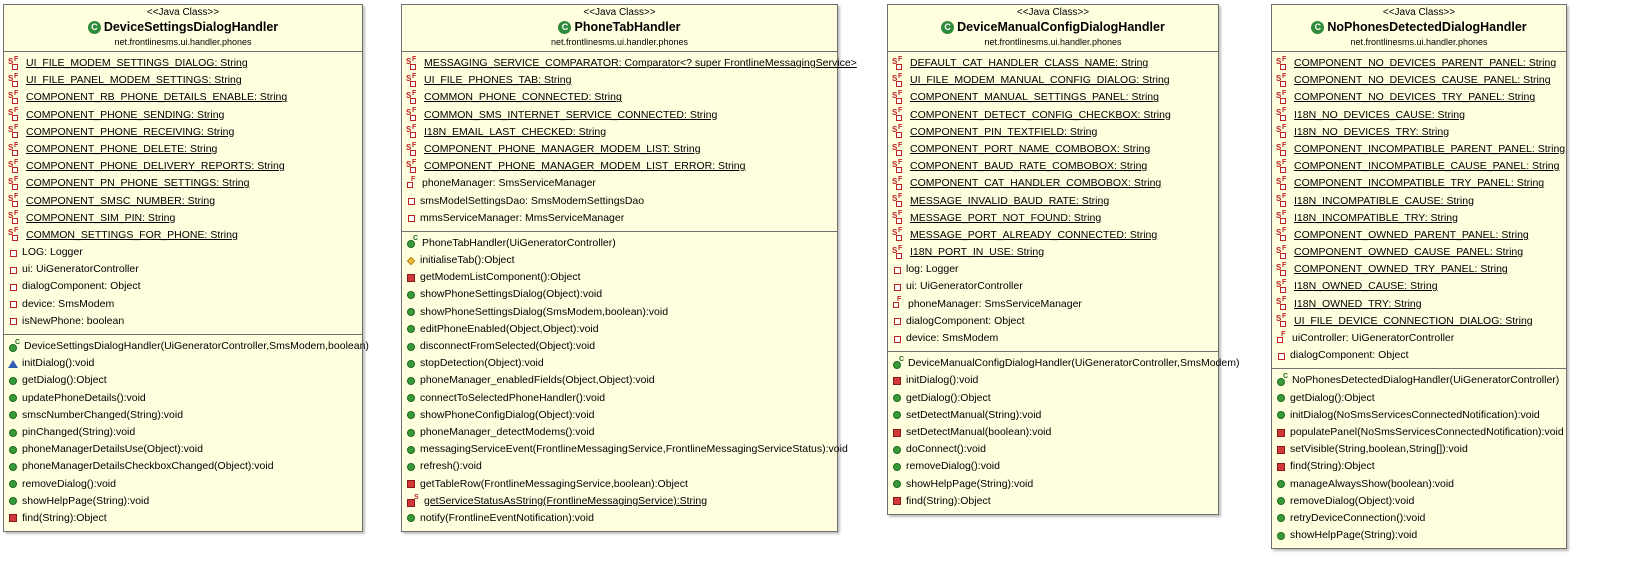 The image size is (1632, 573). Describe the element at coordinates (183, 63) in the screenshot. I see `field-row: S F UI_FILE_MODEM_SETTINGS_DIALOG: String` at that location.